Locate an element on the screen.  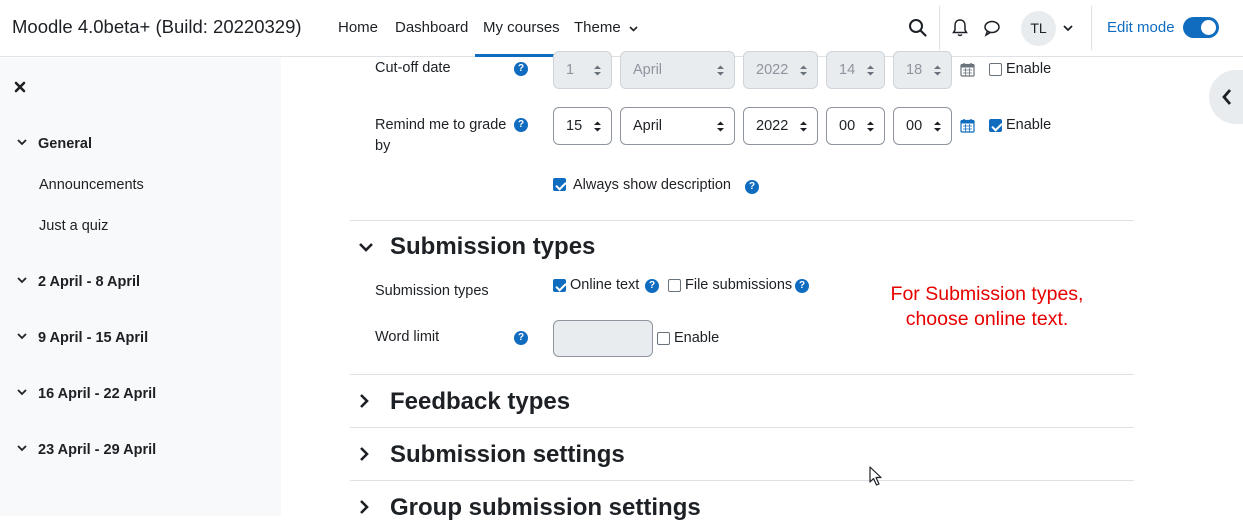
cutoff-enable-label: Enable is located at coordinates (1028, 69).